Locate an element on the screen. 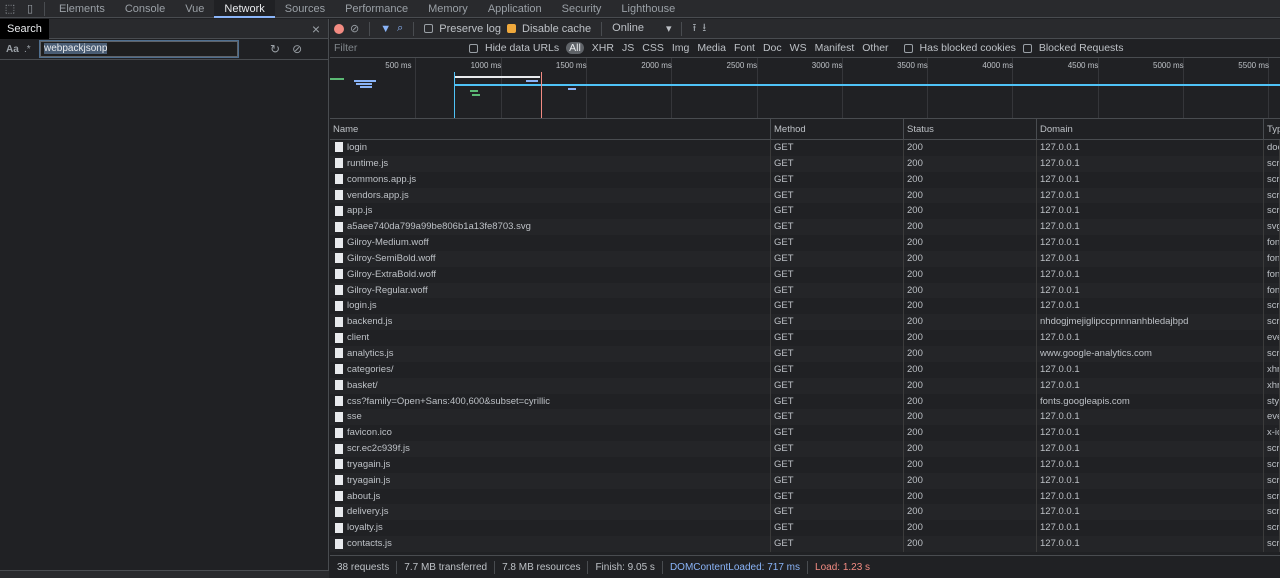 The image size is (1280, 578). close-icon: × is located at coordinates (320, 29).